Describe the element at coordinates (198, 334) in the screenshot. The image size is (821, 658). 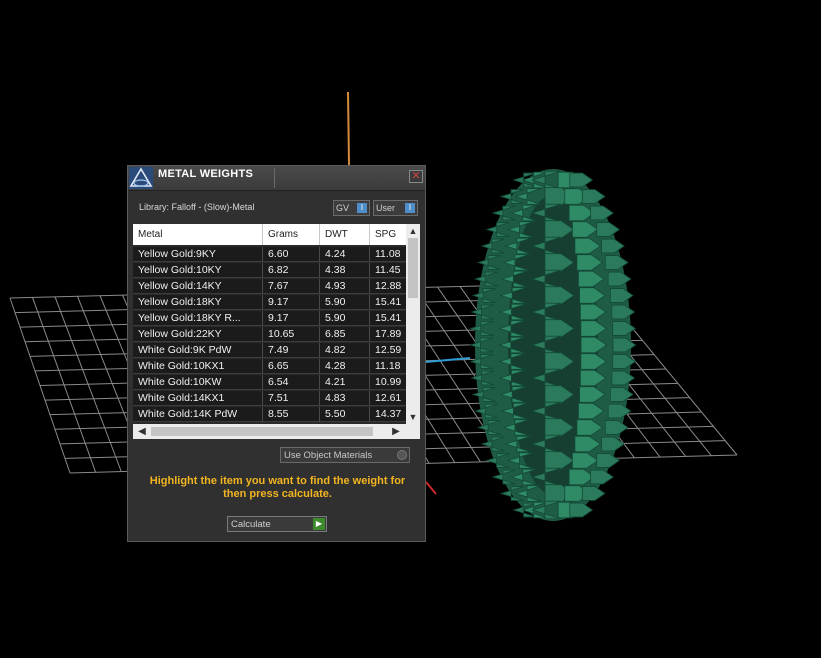
I see `cell-metal: Yellow Gold:22KY` at that location.